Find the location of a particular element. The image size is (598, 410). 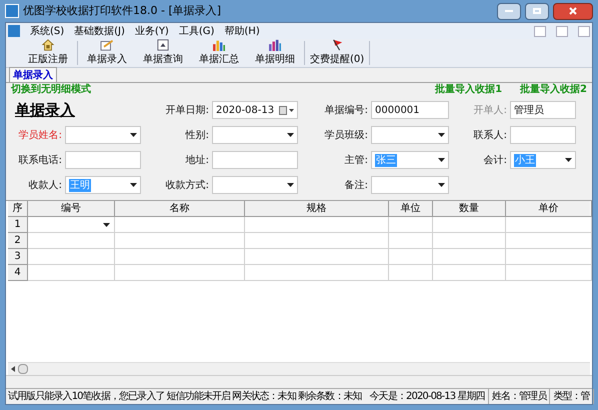

calendar-icon is located at coordinates (286, 110).